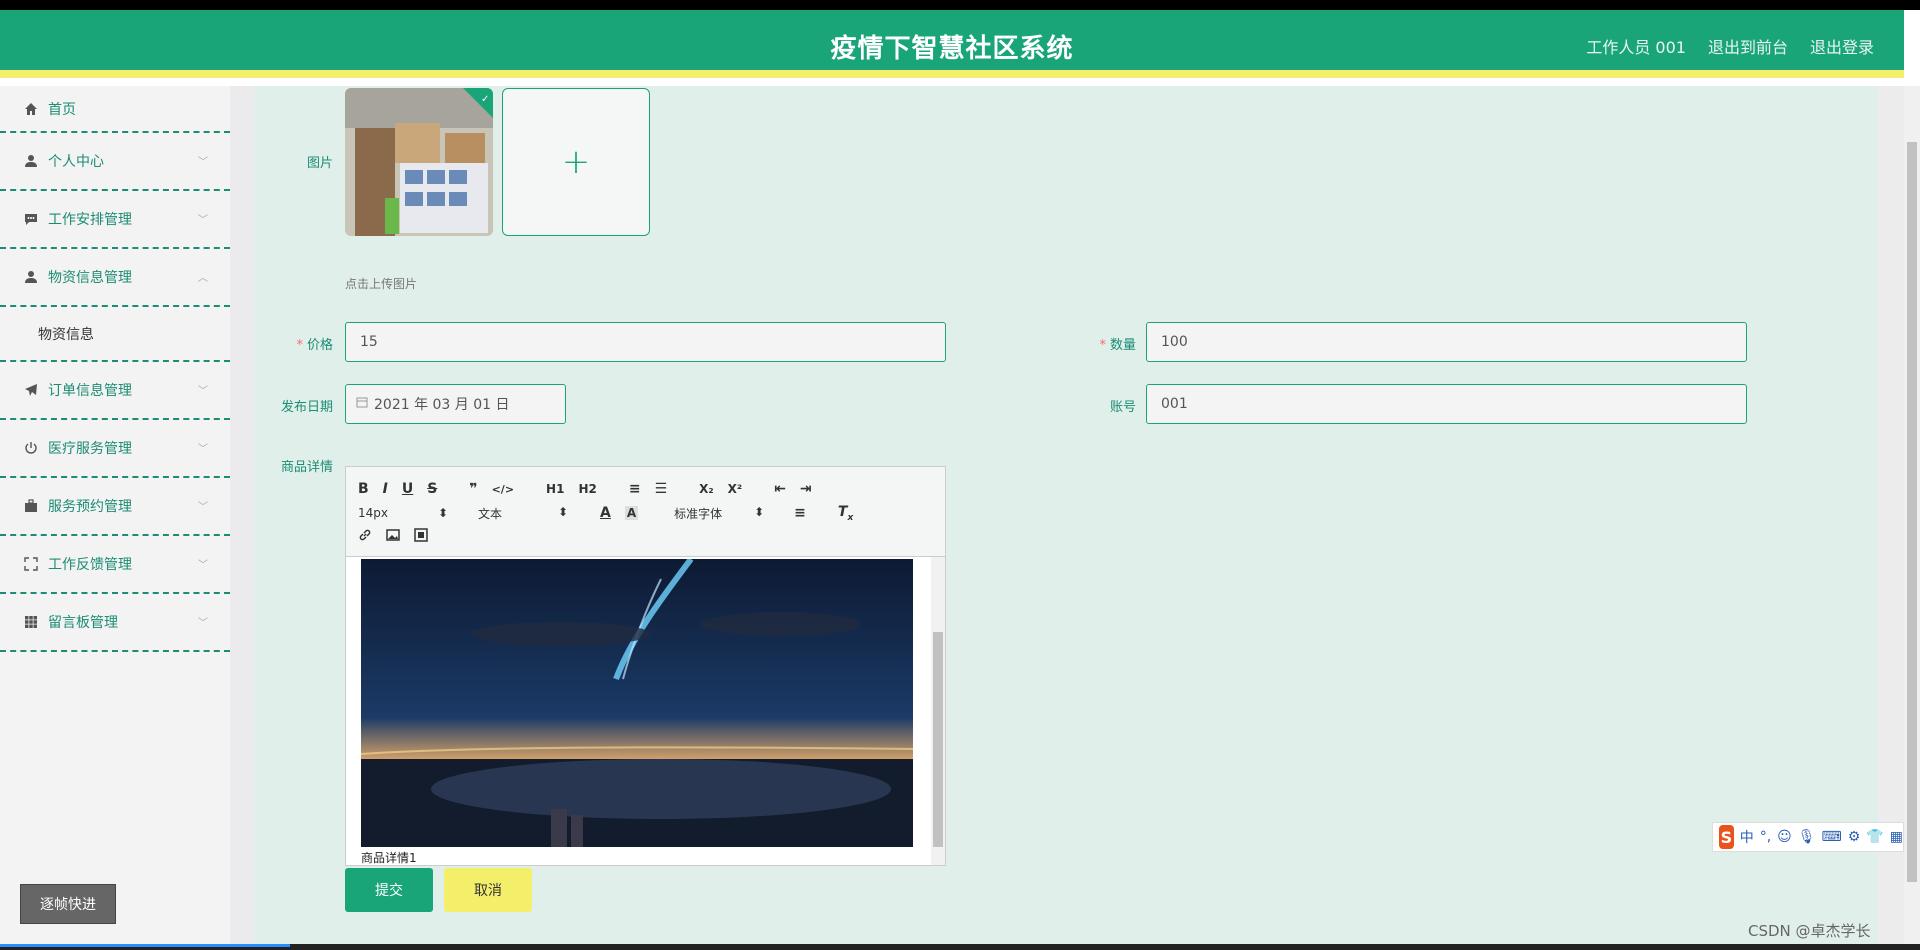  Describe the element at coordinates (631, 513) in the screenshot. I see `background-color-icon: A` at that location.